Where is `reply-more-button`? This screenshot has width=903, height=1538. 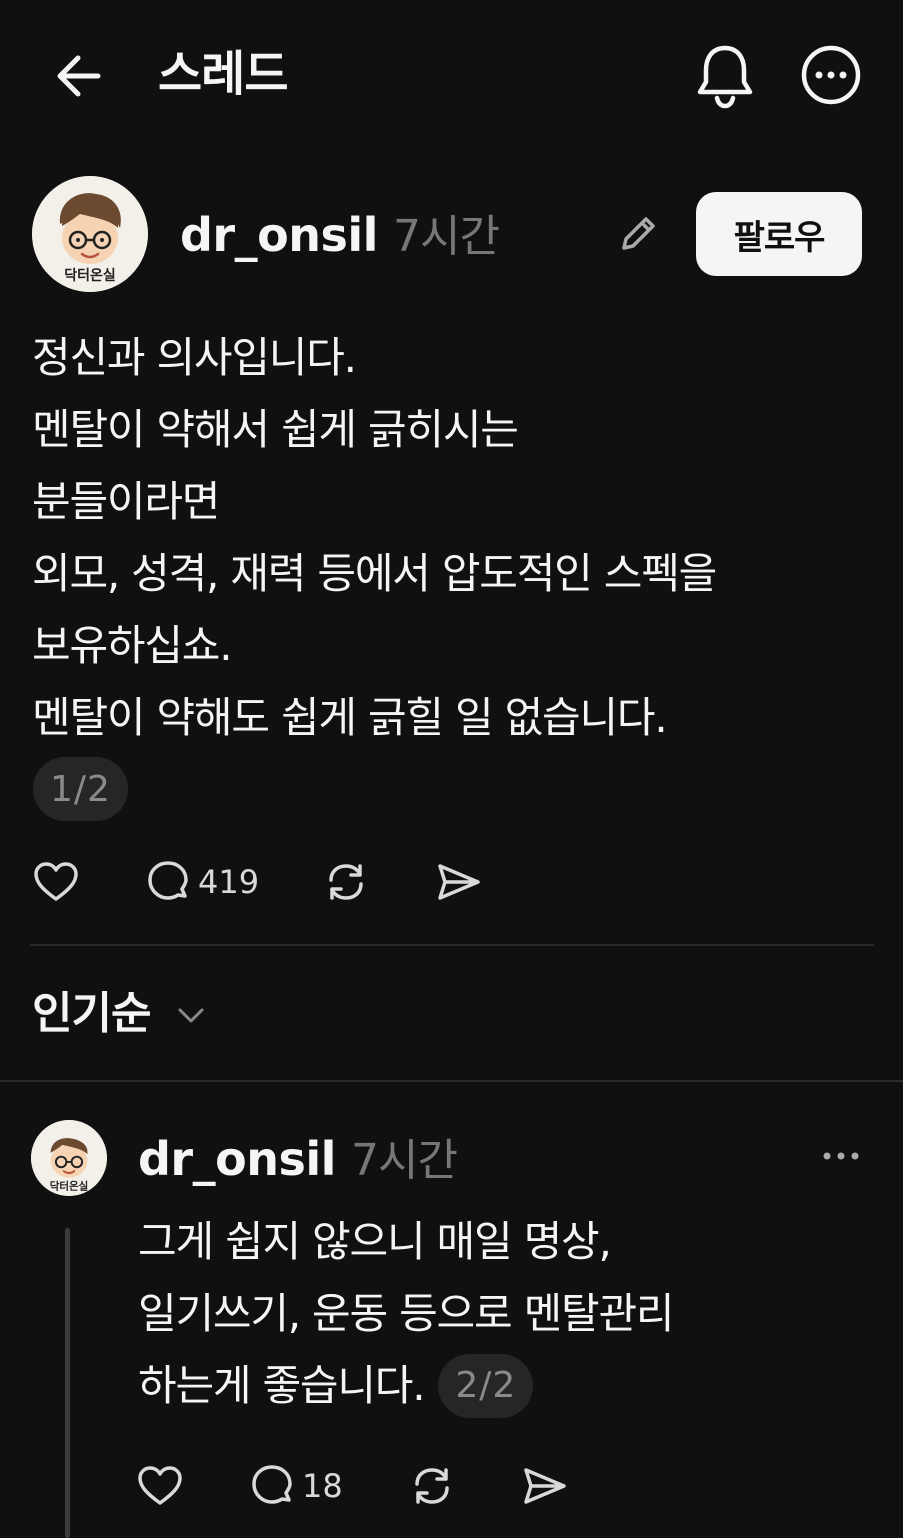
reply-more-button is located at coordinates (841, 1156).